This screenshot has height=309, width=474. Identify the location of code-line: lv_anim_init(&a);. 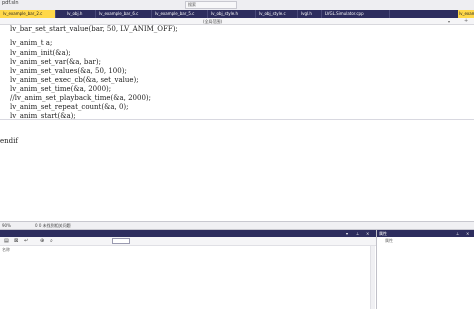
(40, 53).